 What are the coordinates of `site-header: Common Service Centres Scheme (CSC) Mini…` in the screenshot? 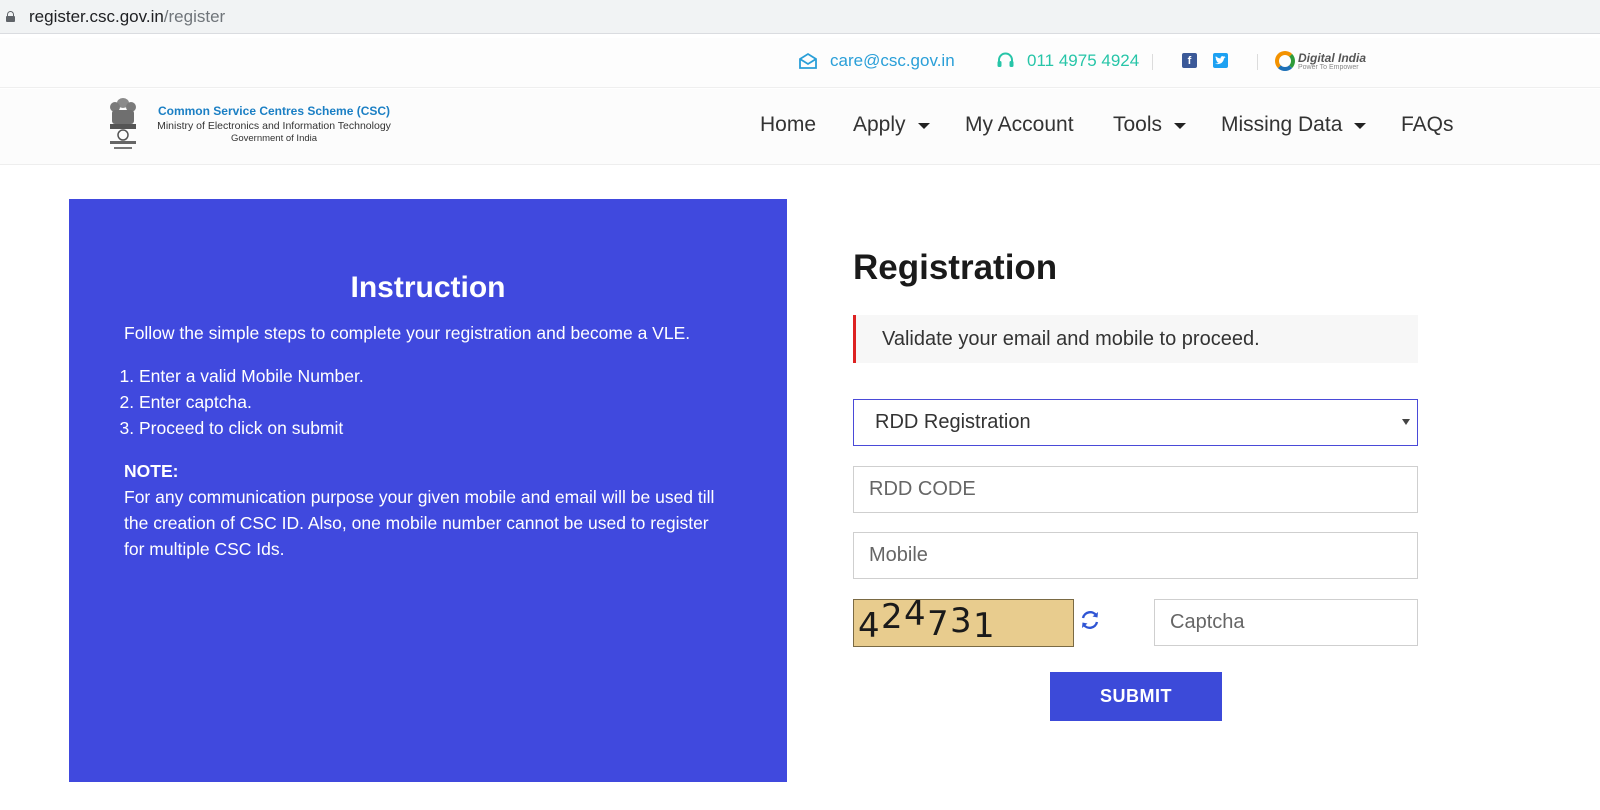 It's located at (800, 127).